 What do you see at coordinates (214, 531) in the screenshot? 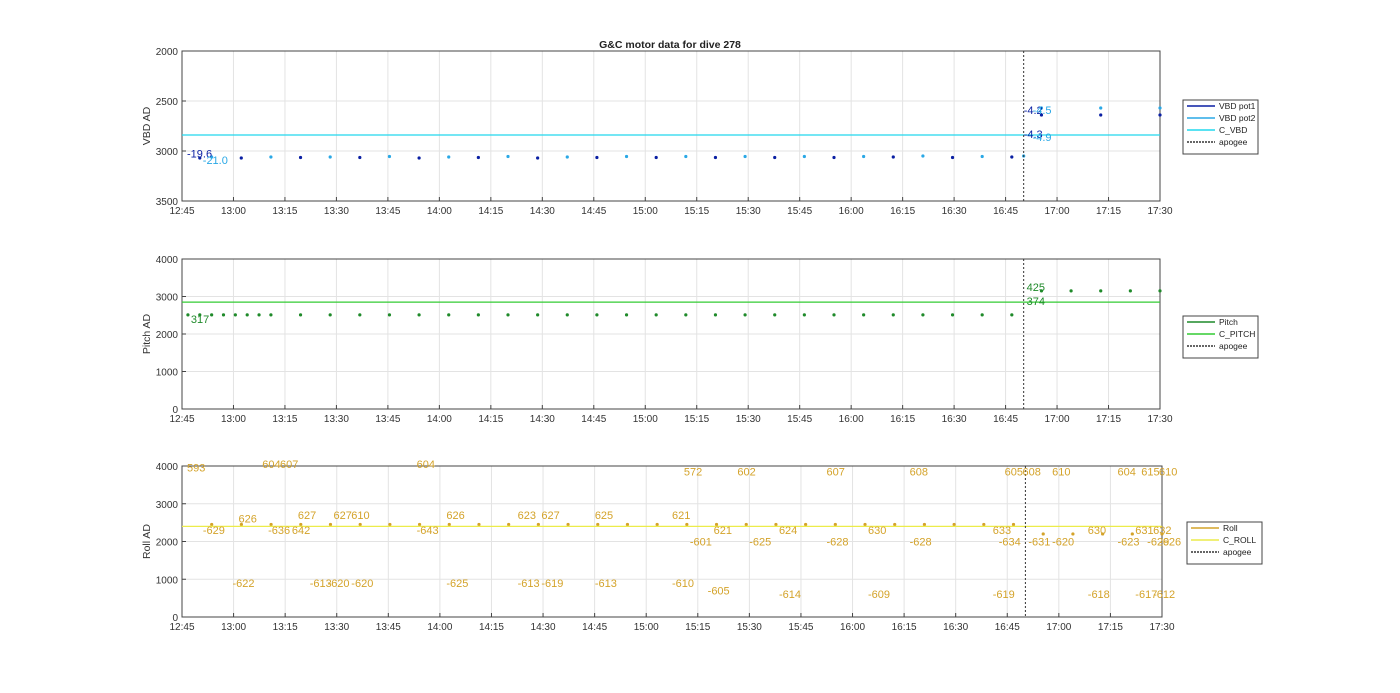
I see `data-label: -629` at bounding box center [214, 531].